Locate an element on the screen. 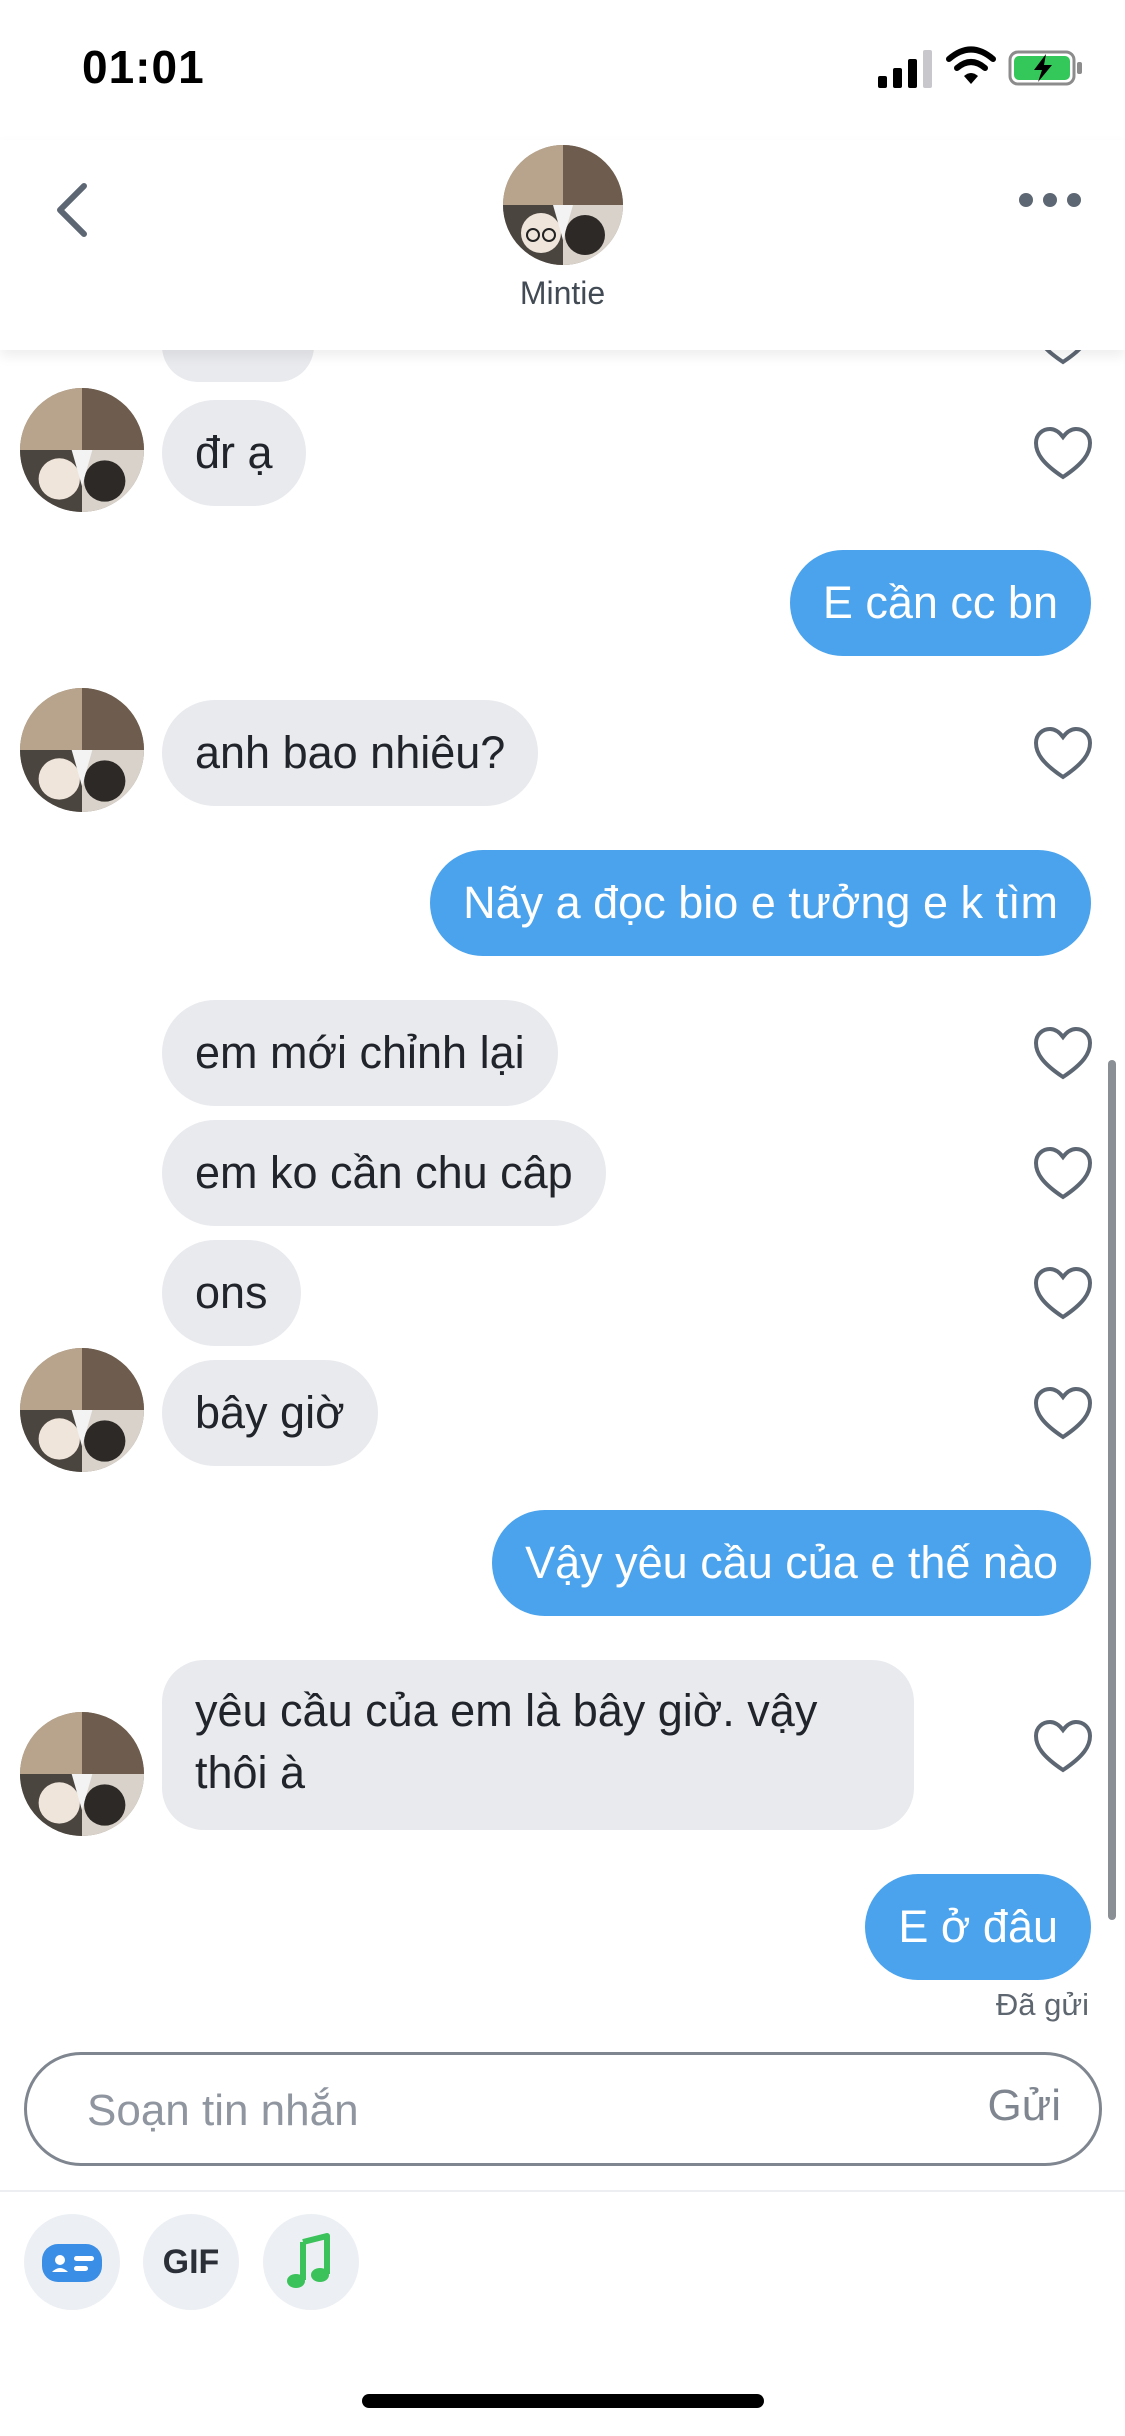 This screenshot has width=1125, height=2436. contact-card-icon is located at coordinates (72, 2263).